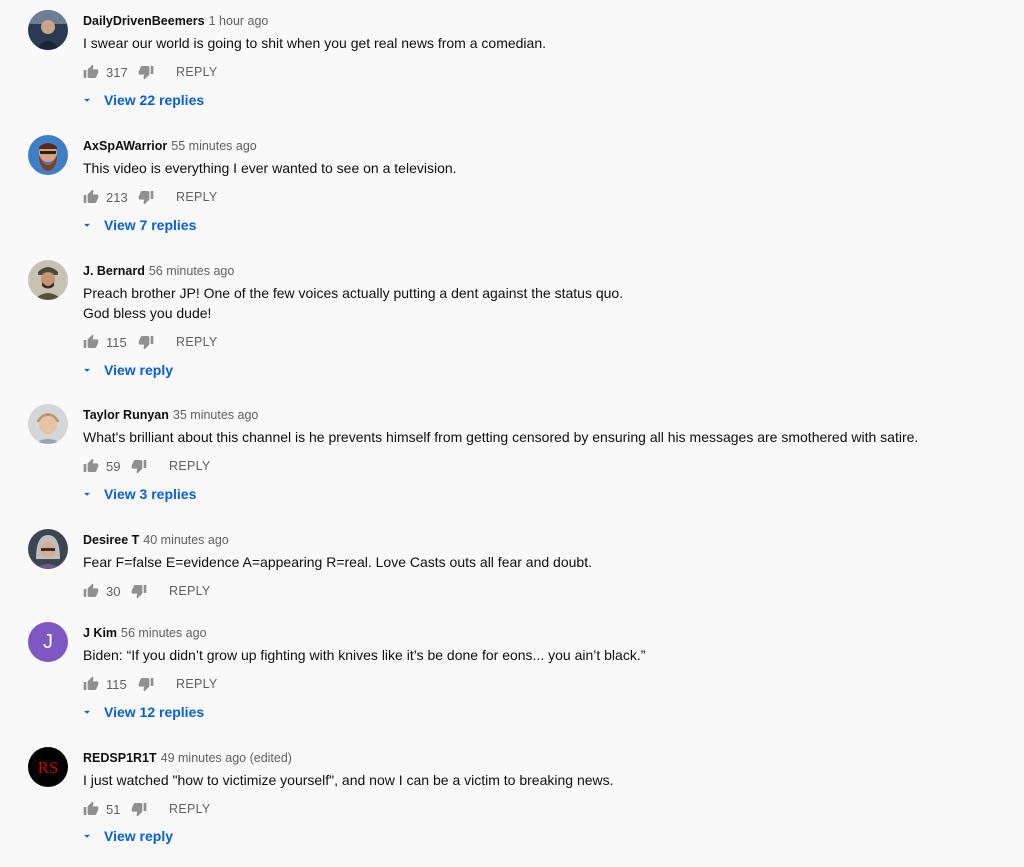 The image size is (1024, 867). Describe the element at coordinates (154, 712) in the screenshot. I see `view-replies-label: View 12 replies` at that location.